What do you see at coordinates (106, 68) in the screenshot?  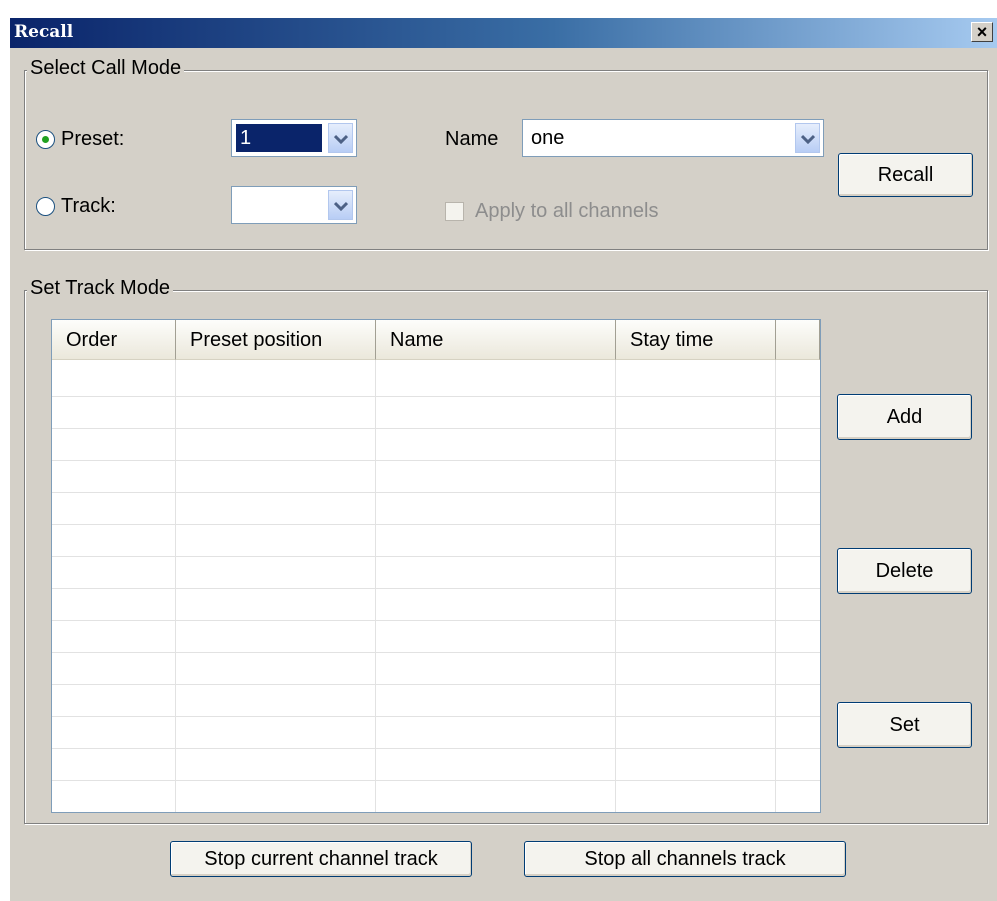 I see `select-call-mode-title: Select Call Mode` at bounding box center [106, 68].